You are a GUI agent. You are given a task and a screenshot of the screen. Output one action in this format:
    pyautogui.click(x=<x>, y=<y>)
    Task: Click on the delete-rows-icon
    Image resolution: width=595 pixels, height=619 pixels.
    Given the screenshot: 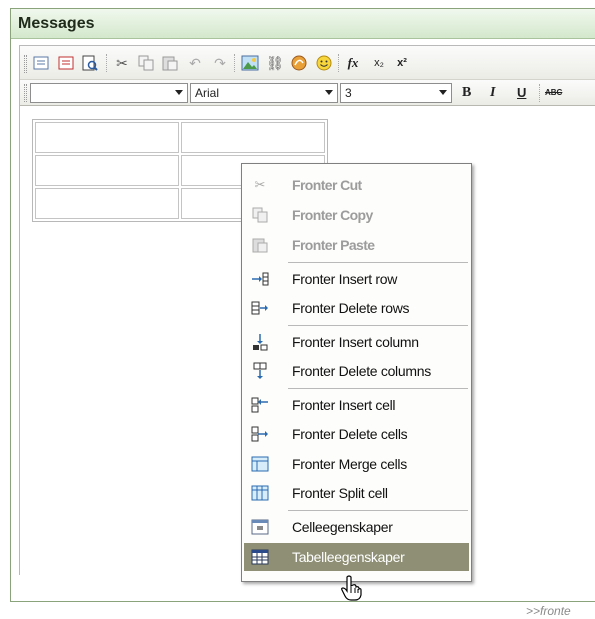 What is the action you would take?
    pyautogui.click(x=260, y=308)
    